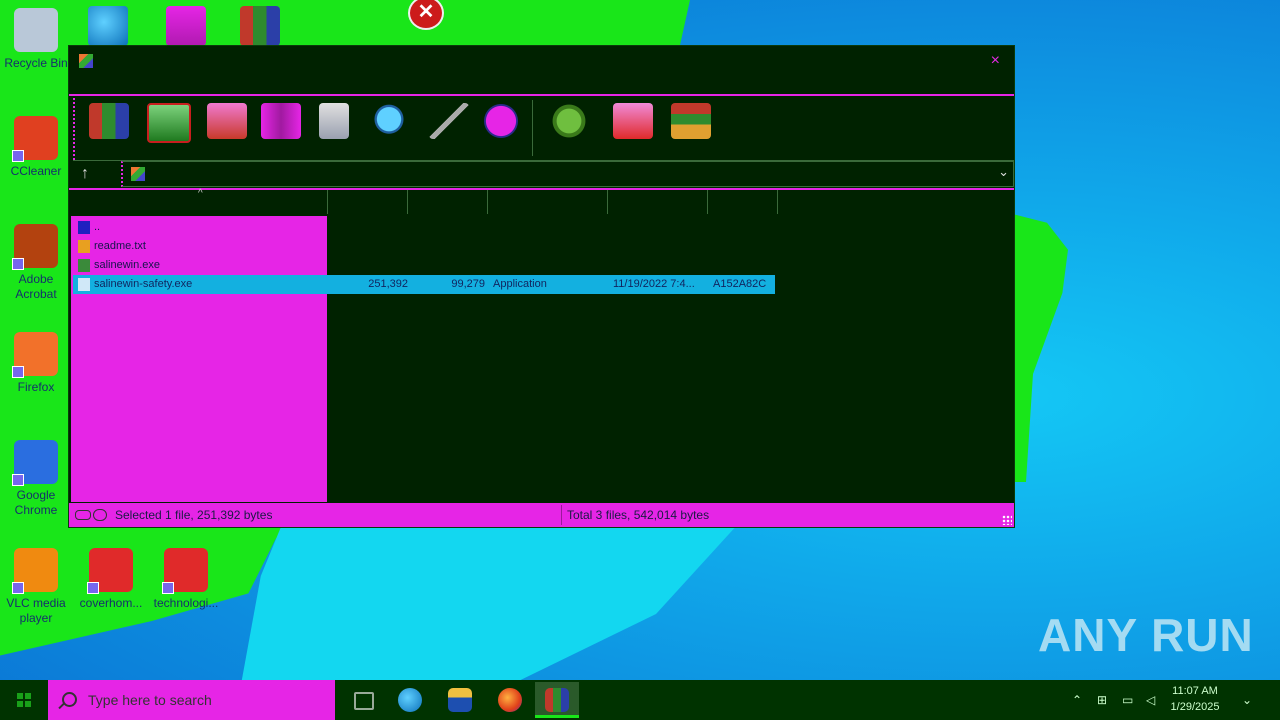 The height and width of the screenshot is (720, 1280). I want to click on virusscan-icon, so click(569, 121).